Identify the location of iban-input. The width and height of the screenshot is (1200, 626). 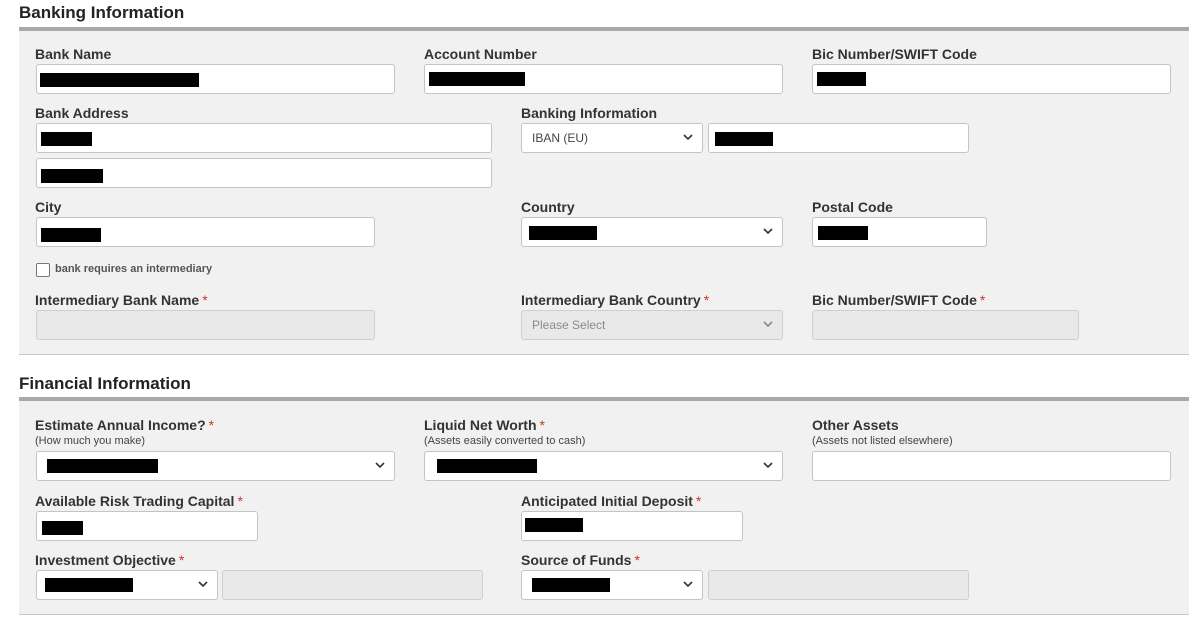
(838, 138).